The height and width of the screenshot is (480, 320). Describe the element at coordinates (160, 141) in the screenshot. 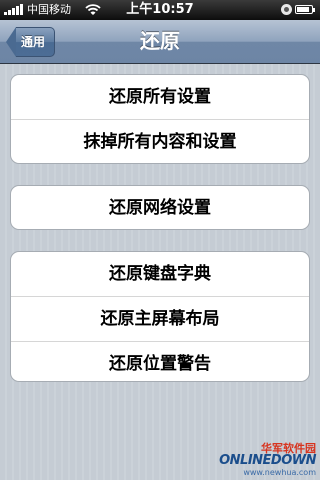

I see `erase-all-content-button: 抹掉所有内容和设置` at that location.